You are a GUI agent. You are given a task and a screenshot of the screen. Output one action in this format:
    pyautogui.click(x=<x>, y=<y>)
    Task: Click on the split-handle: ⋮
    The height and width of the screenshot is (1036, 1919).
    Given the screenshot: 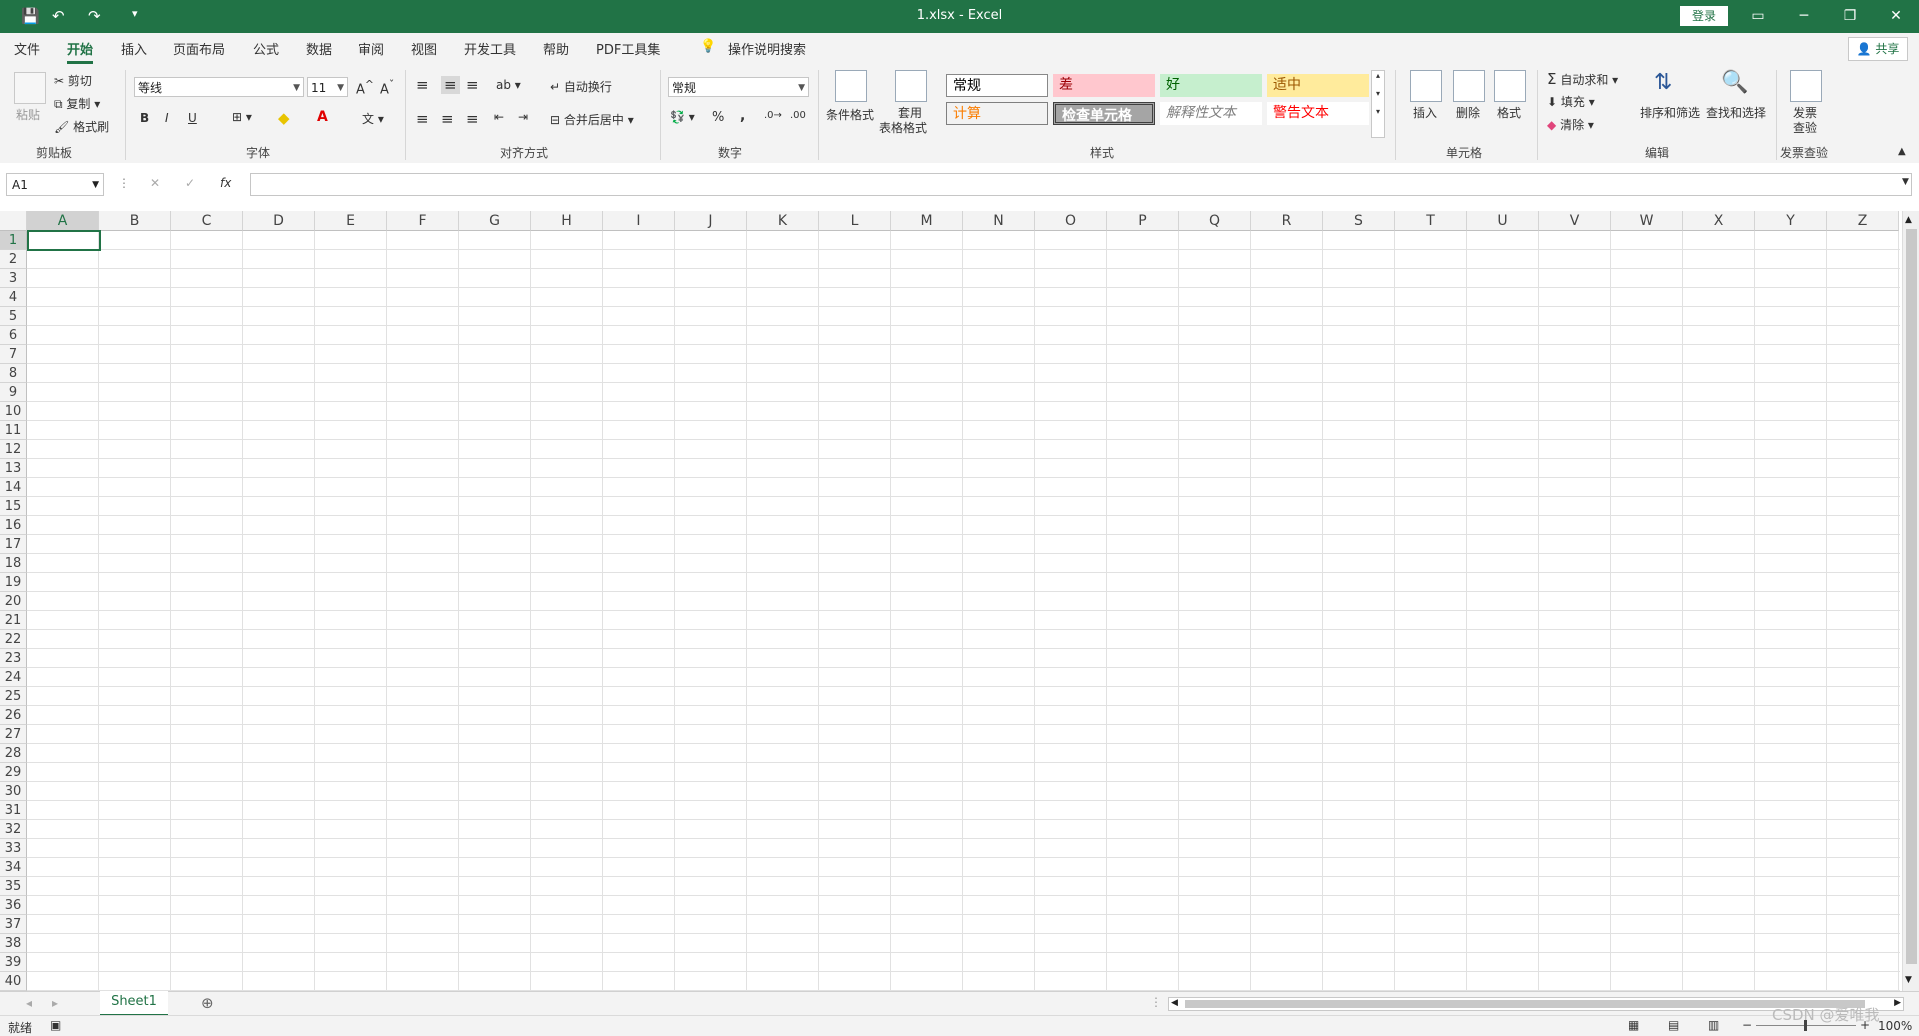 What is the action you would take?
    pyautogui.click(x=1156, y=1002)
    